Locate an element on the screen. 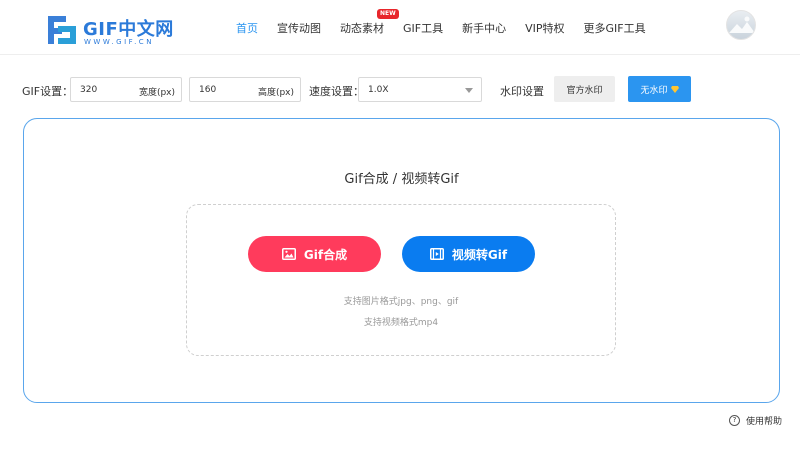 The image size is (800, 454). width-value: 320 is located at coordinates (89, 90).